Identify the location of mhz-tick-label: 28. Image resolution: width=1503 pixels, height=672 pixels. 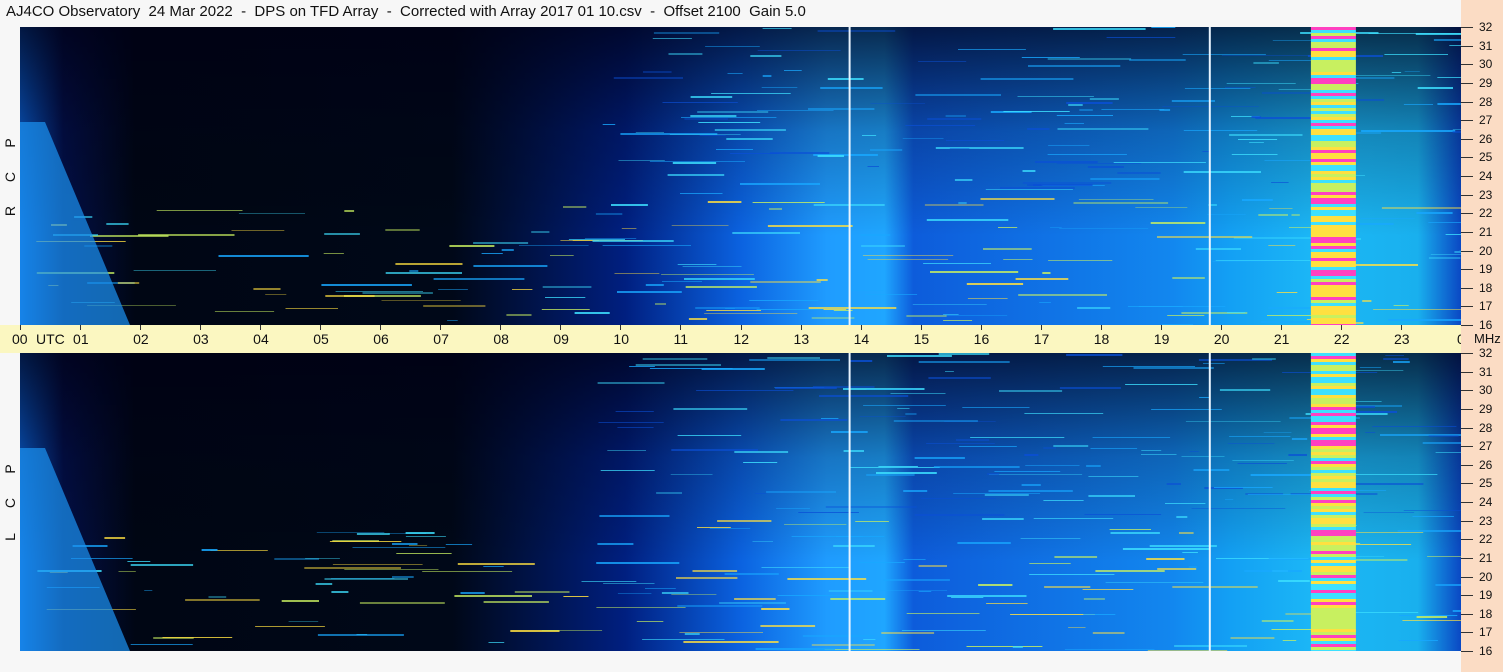
(1486, 427).